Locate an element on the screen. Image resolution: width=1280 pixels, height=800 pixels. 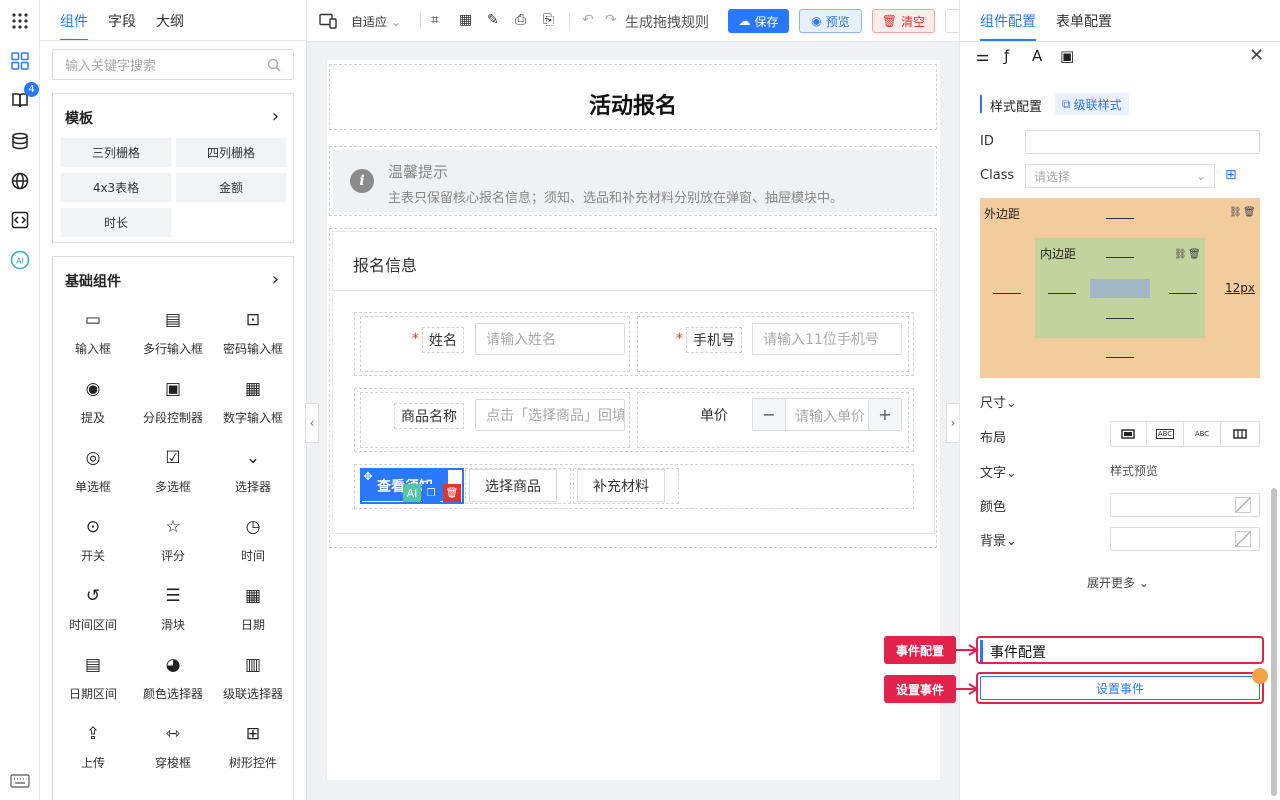
id-input is located at coordinates (1142, 142).